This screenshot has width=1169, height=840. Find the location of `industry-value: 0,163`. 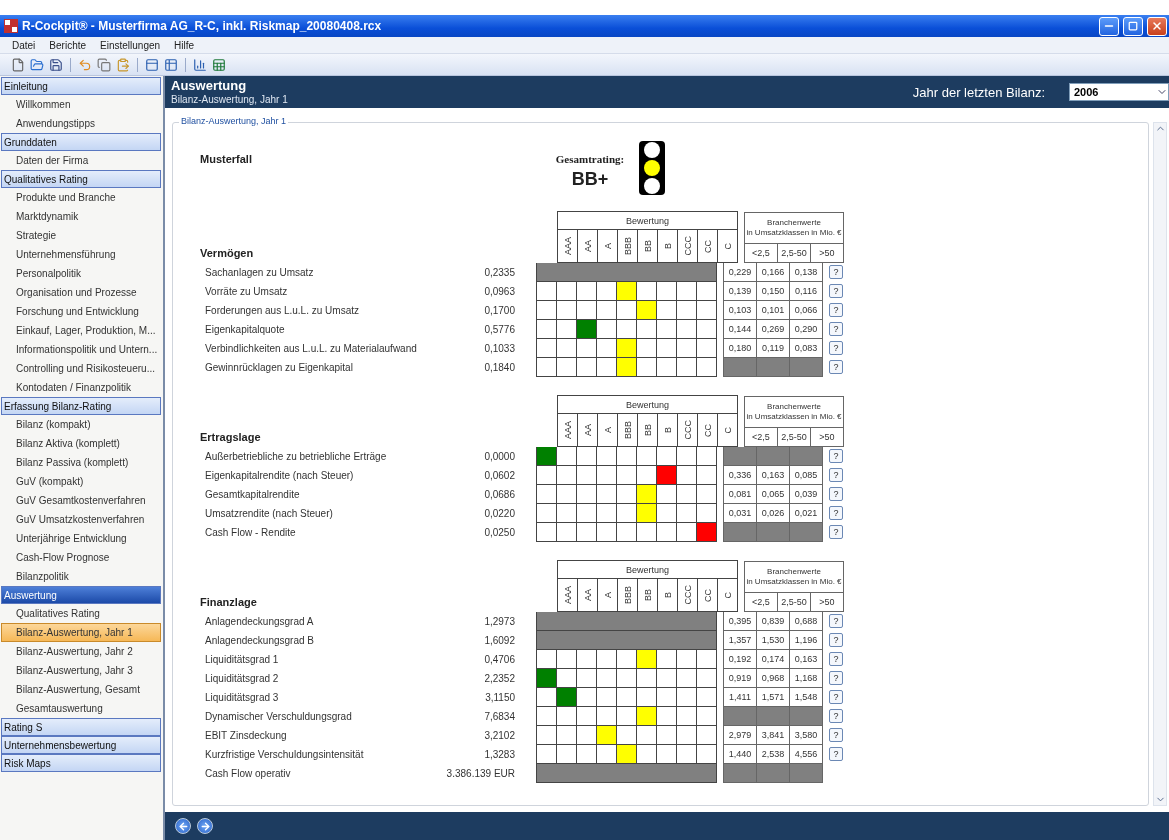

industry-value: 0,163 is located at coordinates (773, 475).